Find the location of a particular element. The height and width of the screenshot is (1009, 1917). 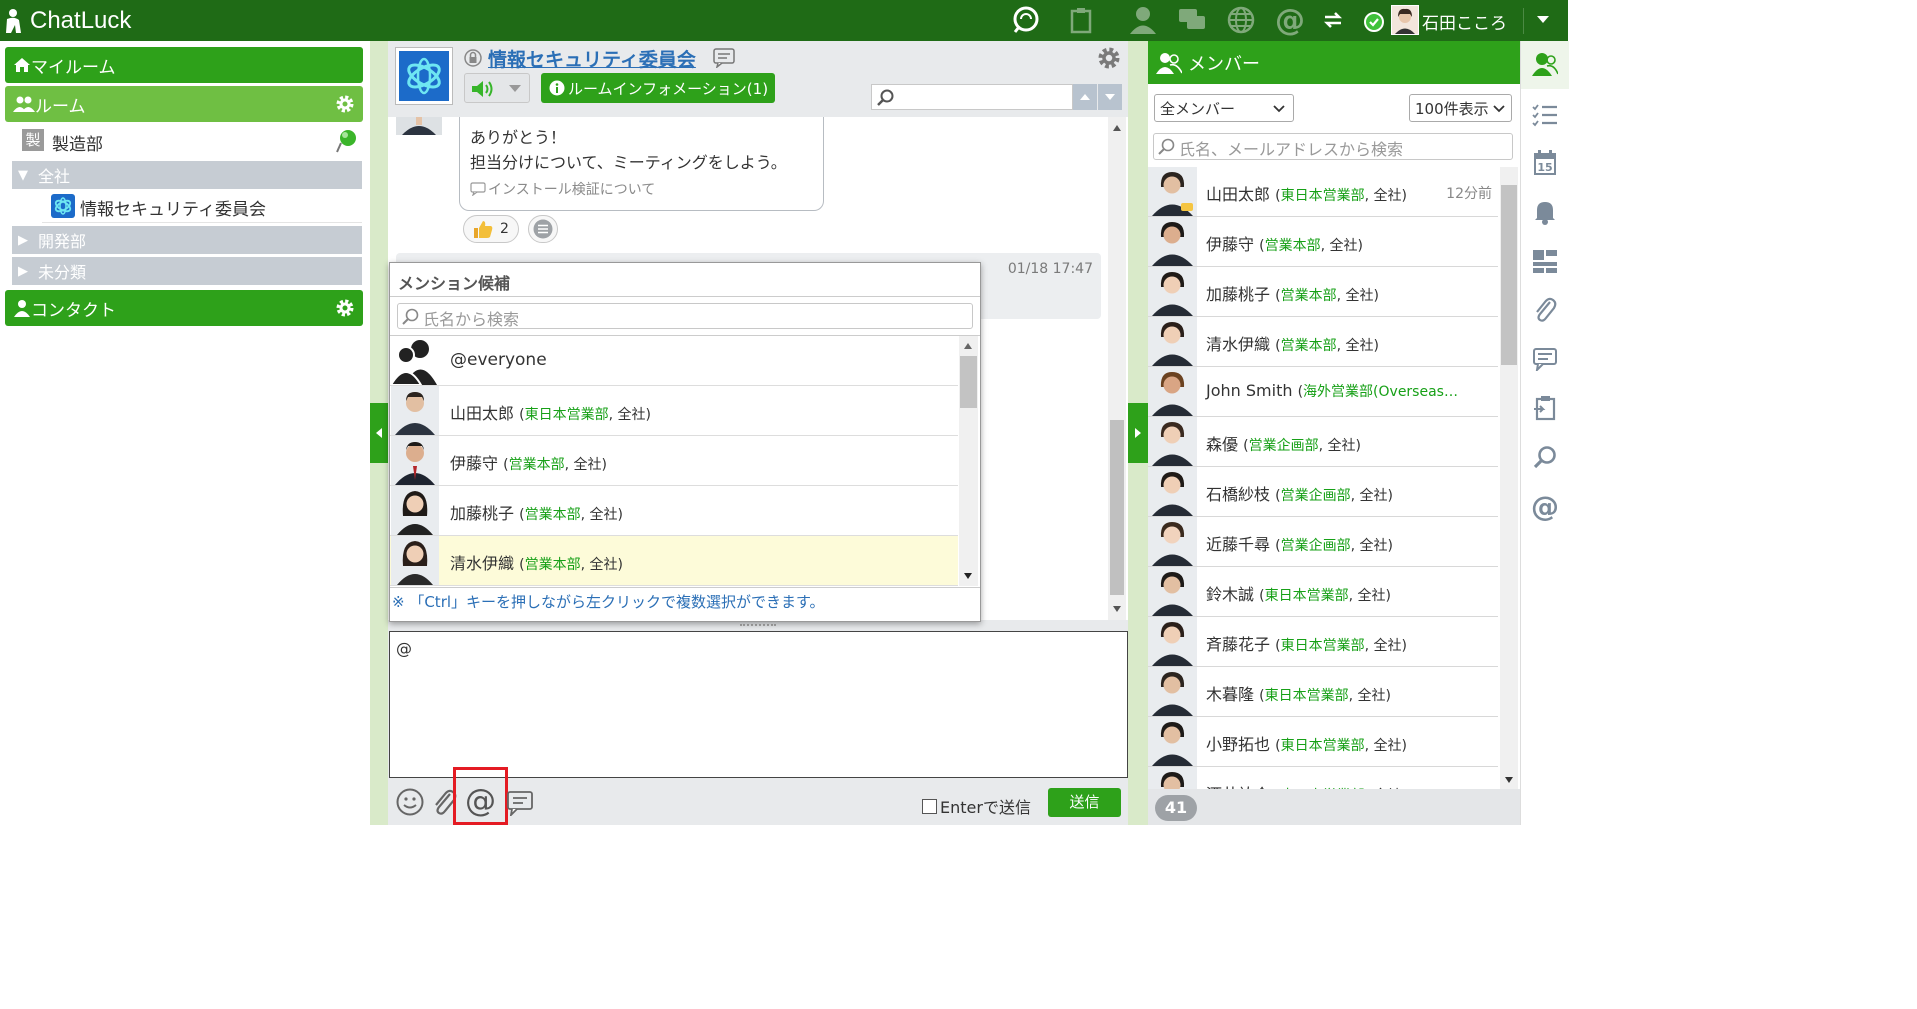

mention-rail-icon: @ is located at coordinates (1545, 506).